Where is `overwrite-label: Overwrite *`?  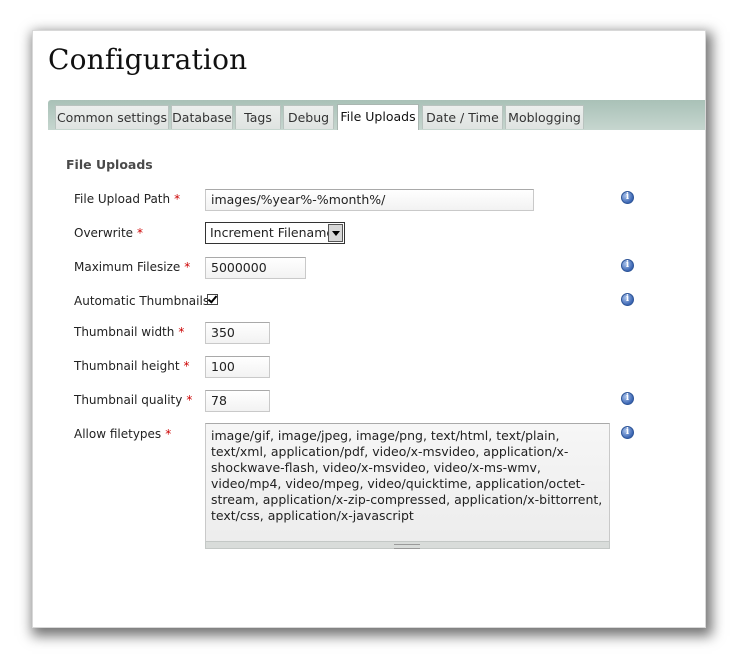 overwrite-label: Overwrite * is located at coordinates (108, 233).